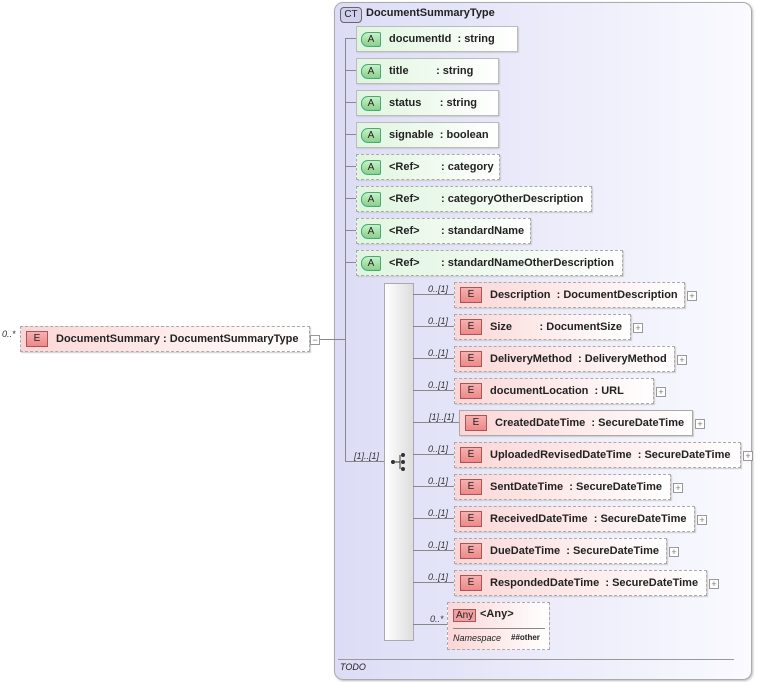 Image resolution: width=757 pixels, height=682 pixels. I want to click on attribute-type: : string, so click(458, 103).